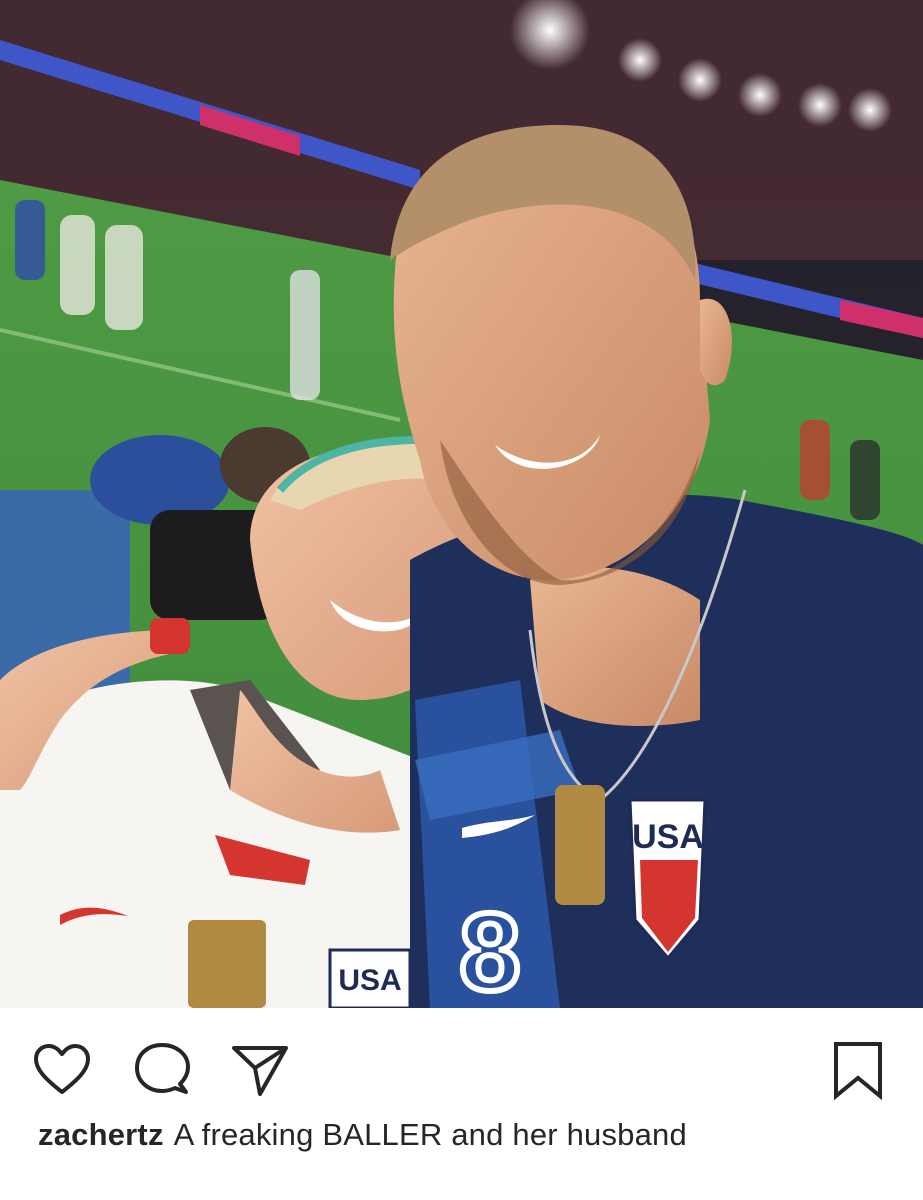 The width and height of the screenshot is (923, 1200). I want to click on comment-icon, so click(162, 1070).